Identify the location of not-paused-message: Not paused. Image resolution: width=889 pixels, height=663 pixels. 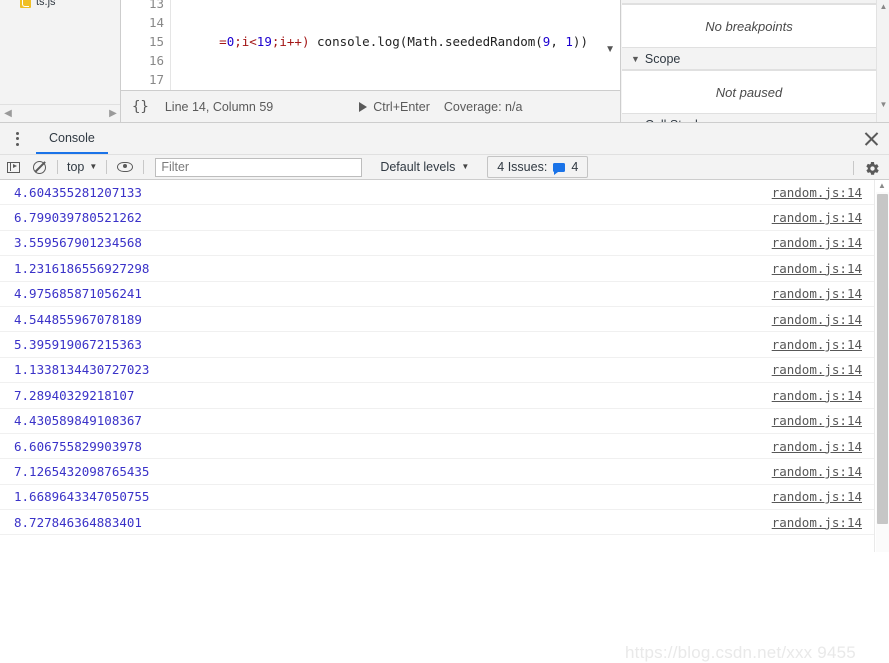
(749, 92).